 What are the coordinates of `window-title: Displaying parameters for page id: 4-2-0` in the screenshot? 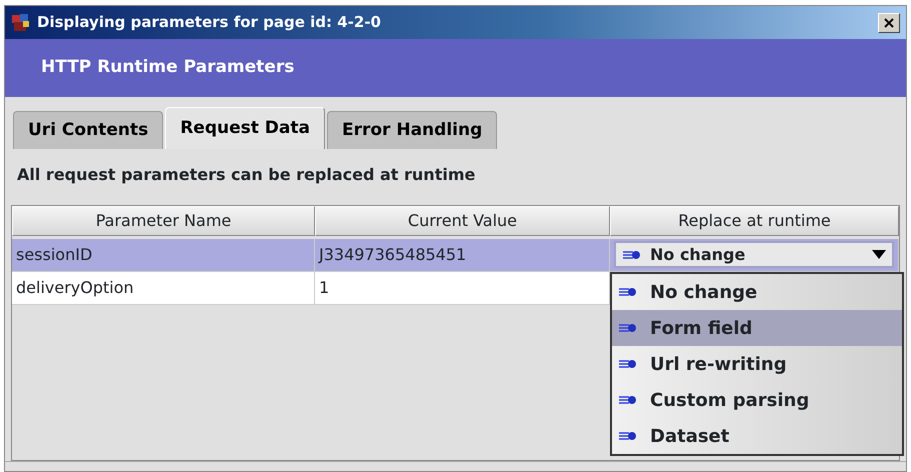 It's located at (209, 23).